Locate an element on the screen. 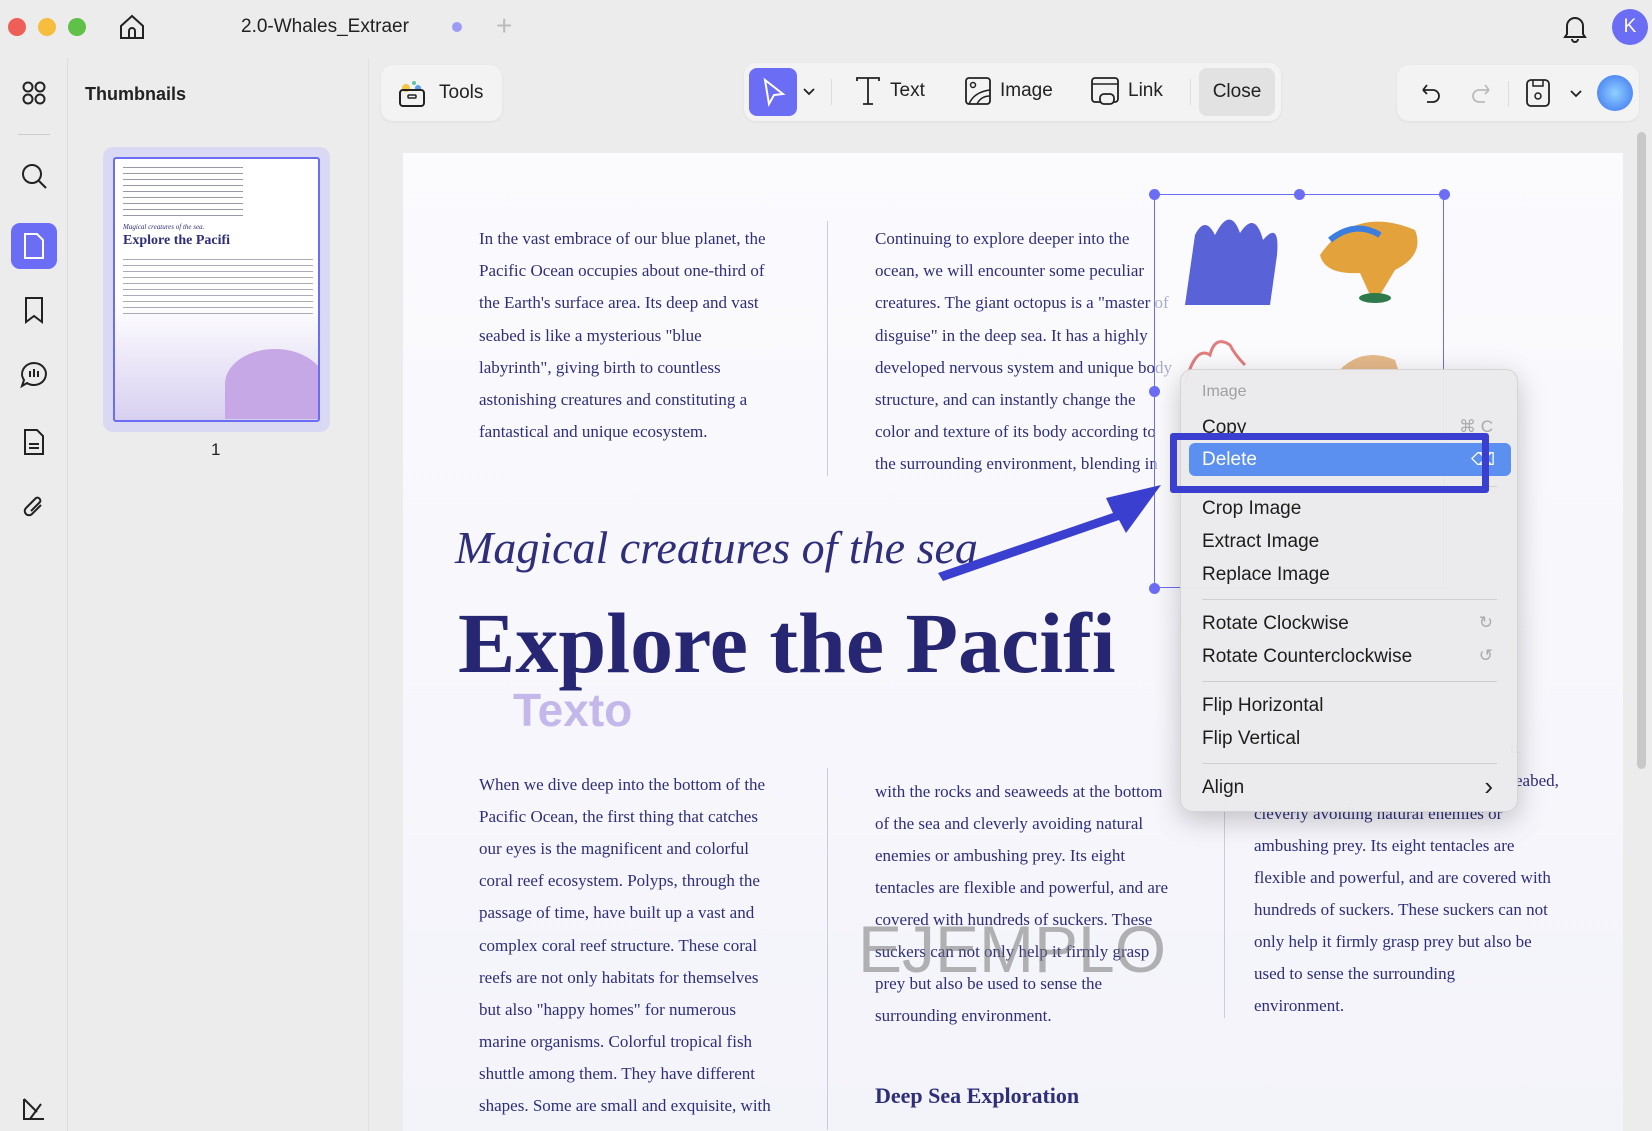 The image size is (1652, 1131). pages-icon is located at coordinates (34, 246).